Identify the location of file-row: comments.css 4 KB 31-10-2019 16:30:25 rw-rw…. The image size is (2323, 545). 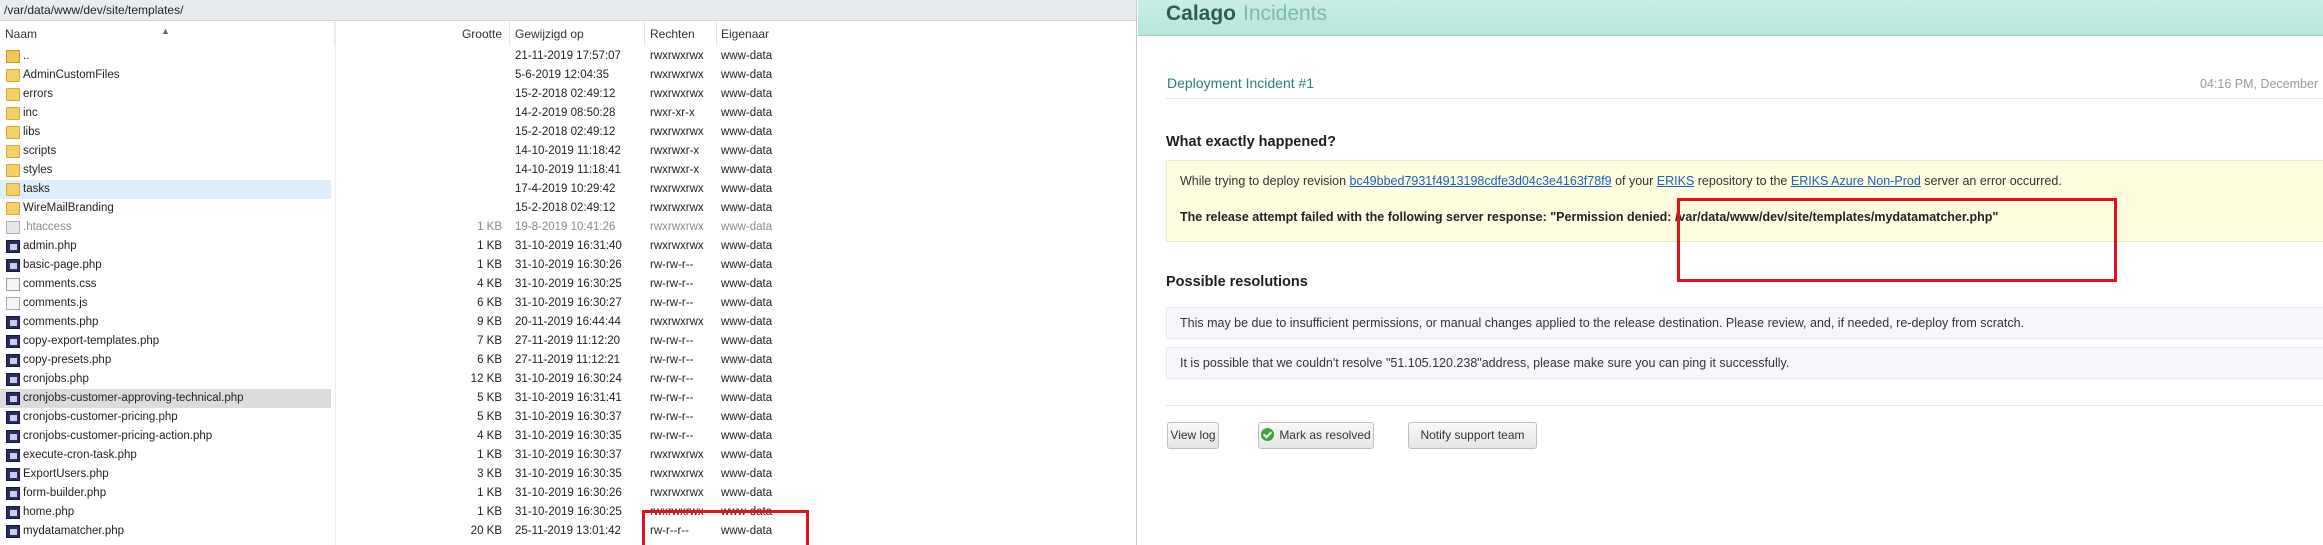
(568, 284).